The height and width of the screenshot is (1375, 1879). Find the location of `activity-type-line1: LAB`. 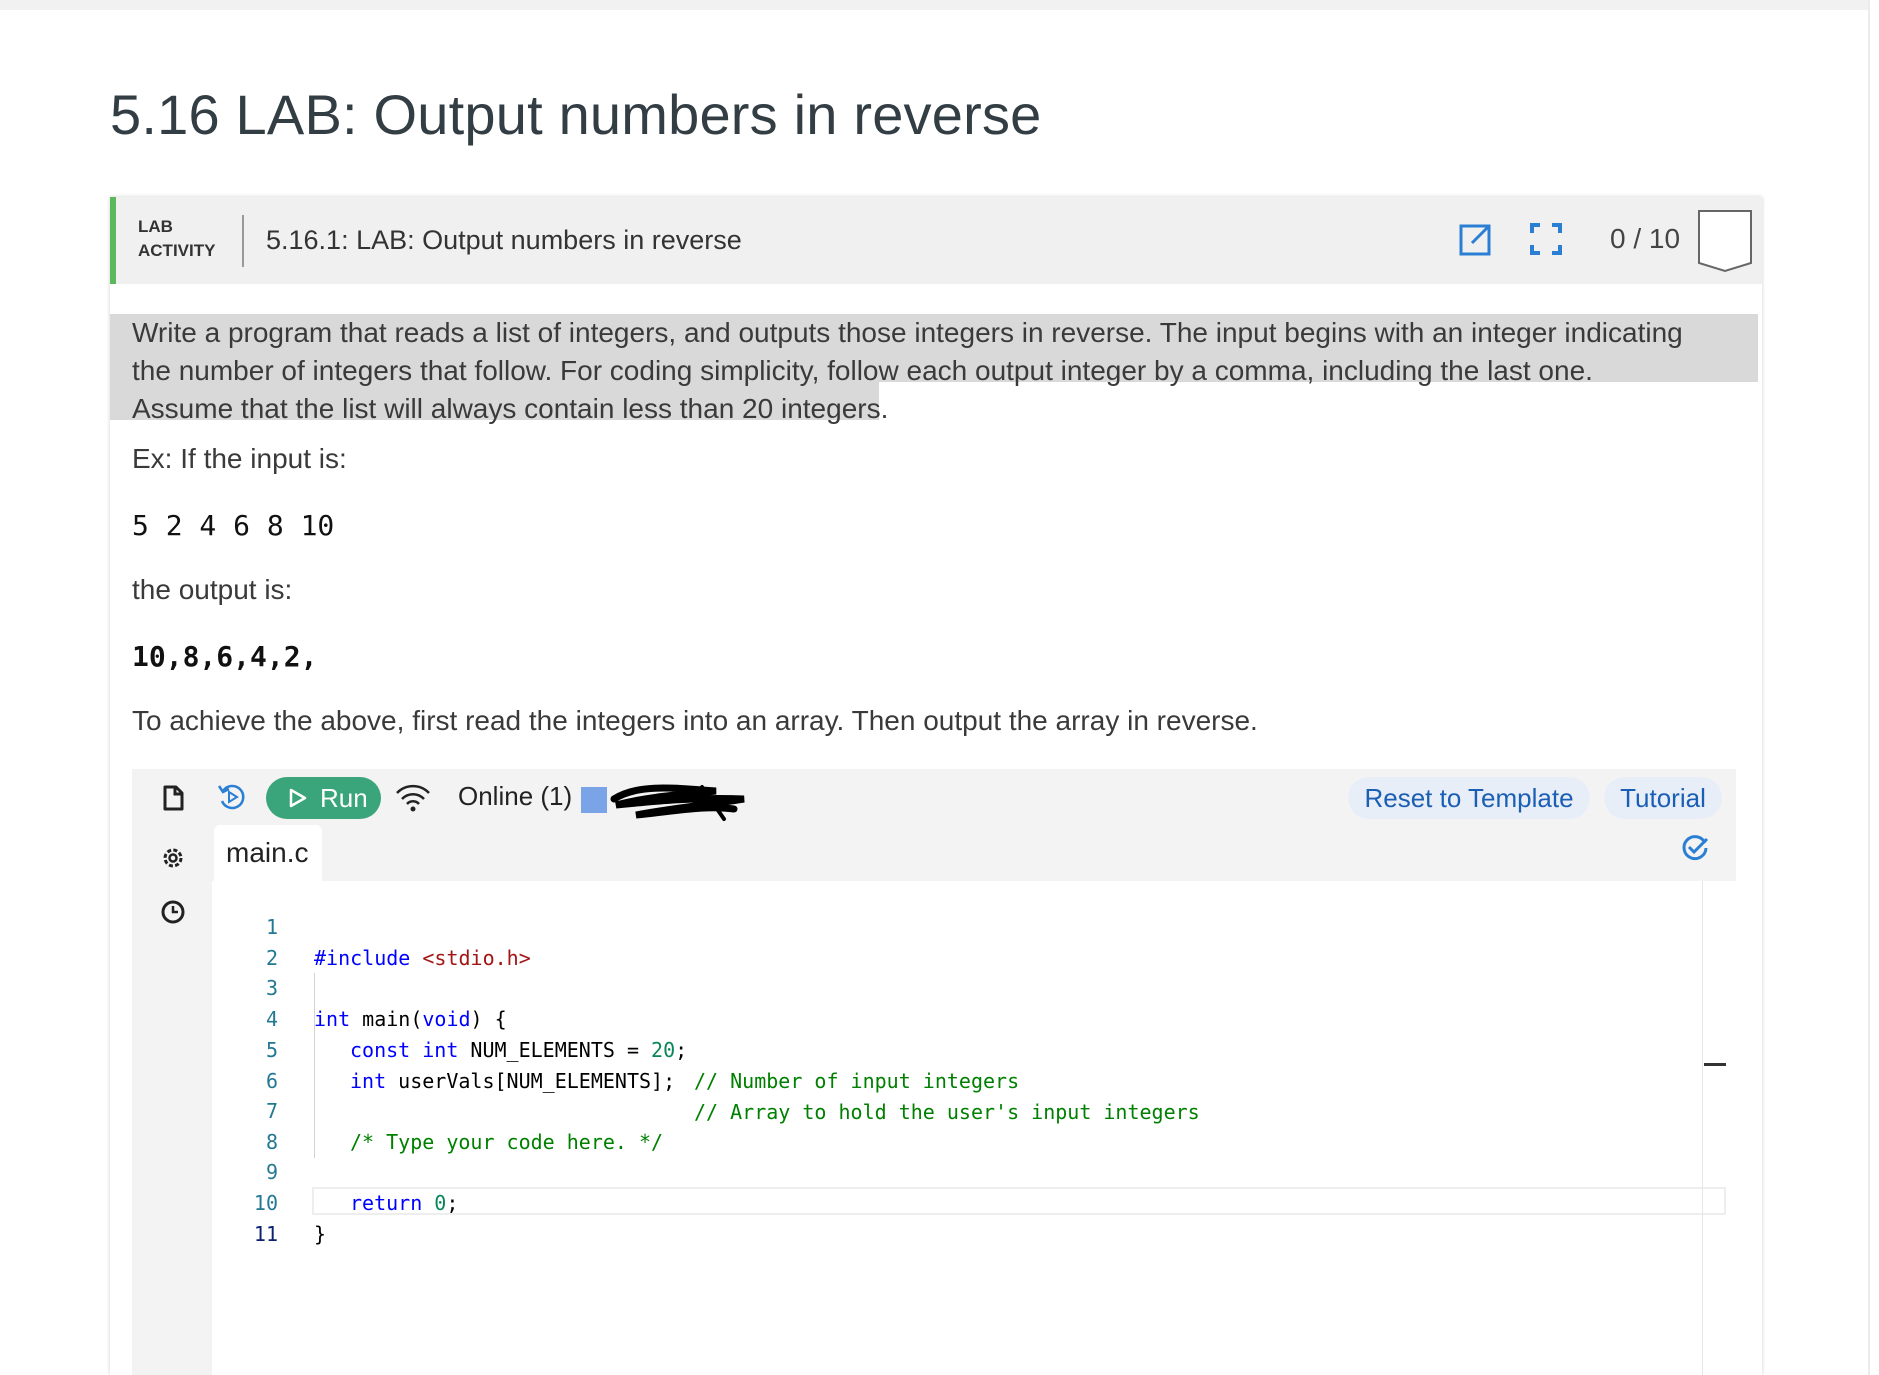

activity-type-line1: LAB is located at coordinates (155, 226).